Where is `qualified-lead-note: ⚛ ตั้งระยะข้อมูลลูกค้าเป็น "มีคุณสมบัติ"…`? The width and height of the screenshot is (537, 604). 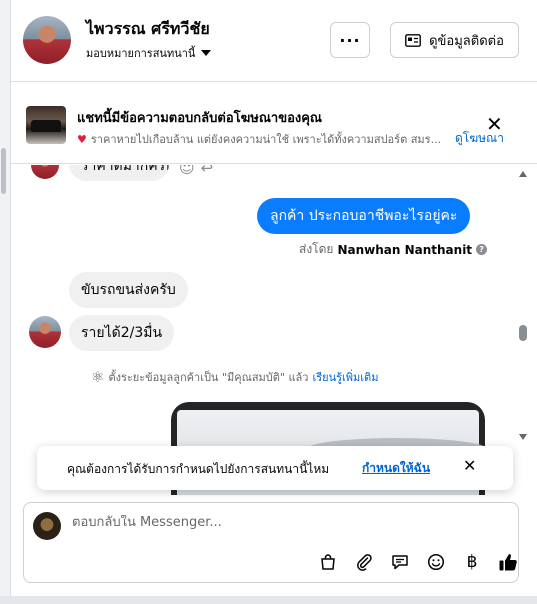
qualified-lead-note: ⚛ ตั้งระยะข้อมูลลูกค้าเป็น "มีคุณสมบัติ"… is located at coordinates (235, 377).